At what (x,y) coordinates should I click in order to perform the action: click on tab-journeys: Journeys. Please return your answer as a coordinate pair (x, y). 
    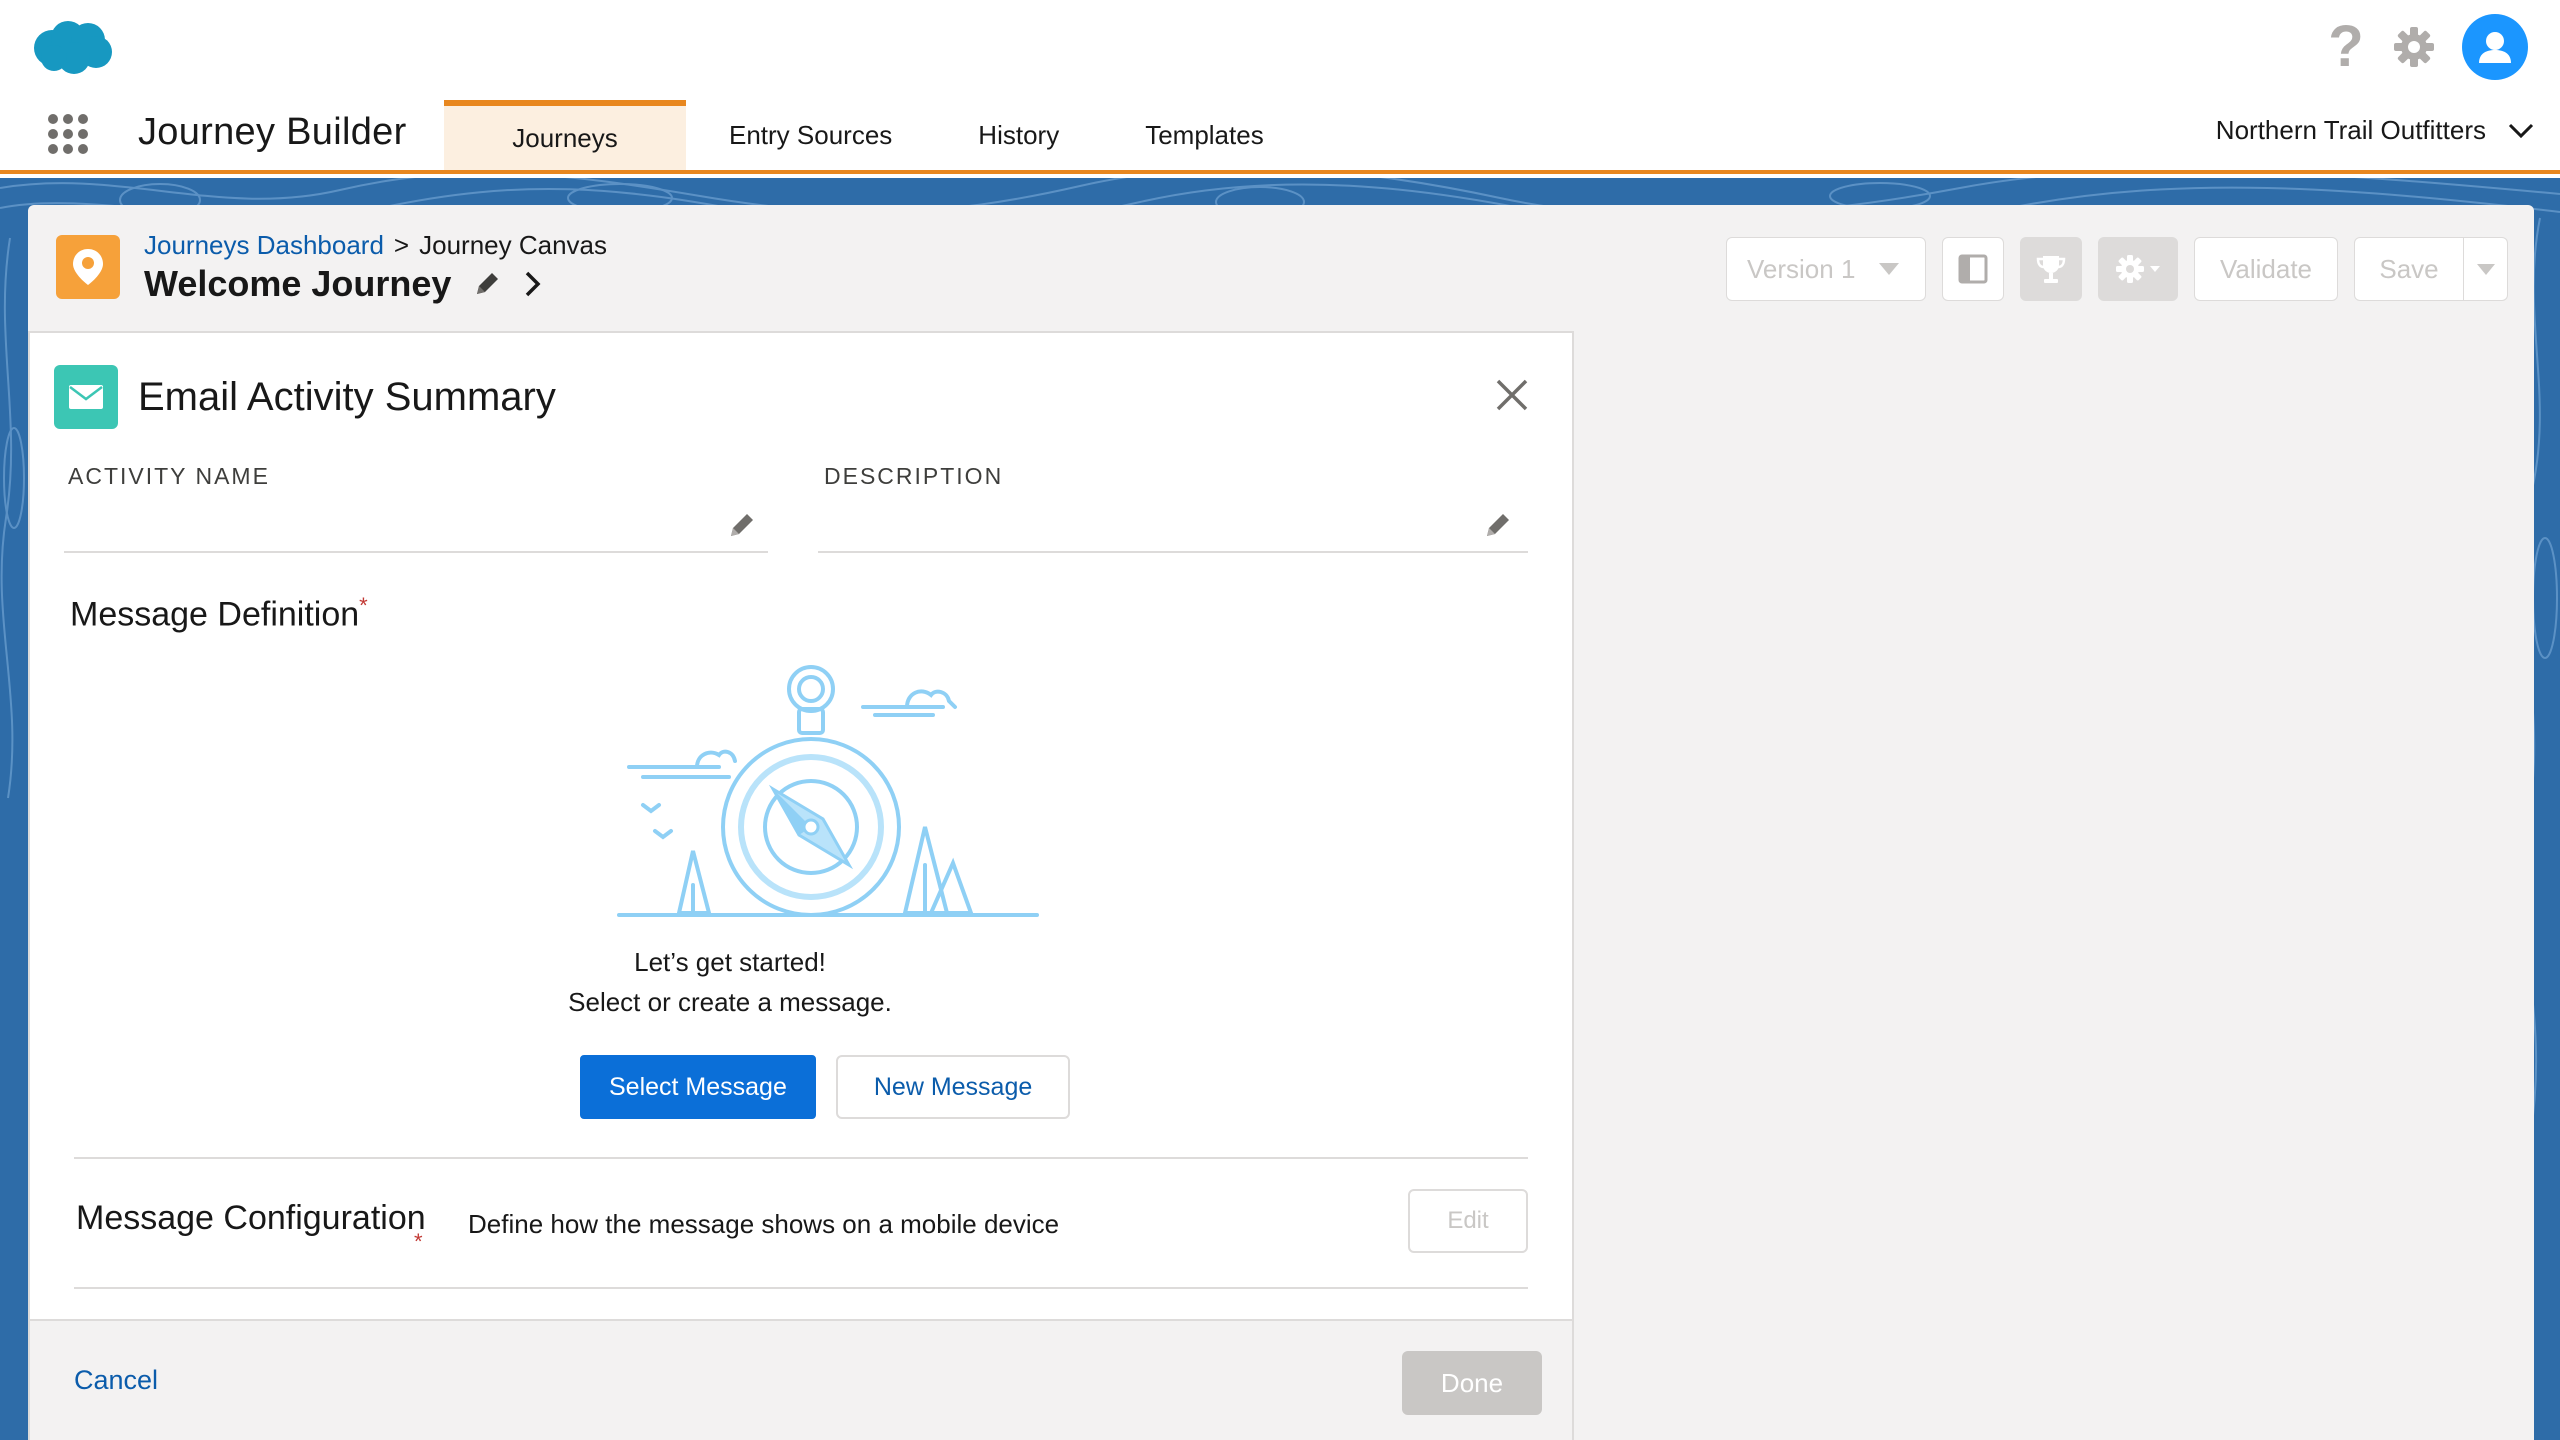
    Looking at the image, I should click on (565, 135).